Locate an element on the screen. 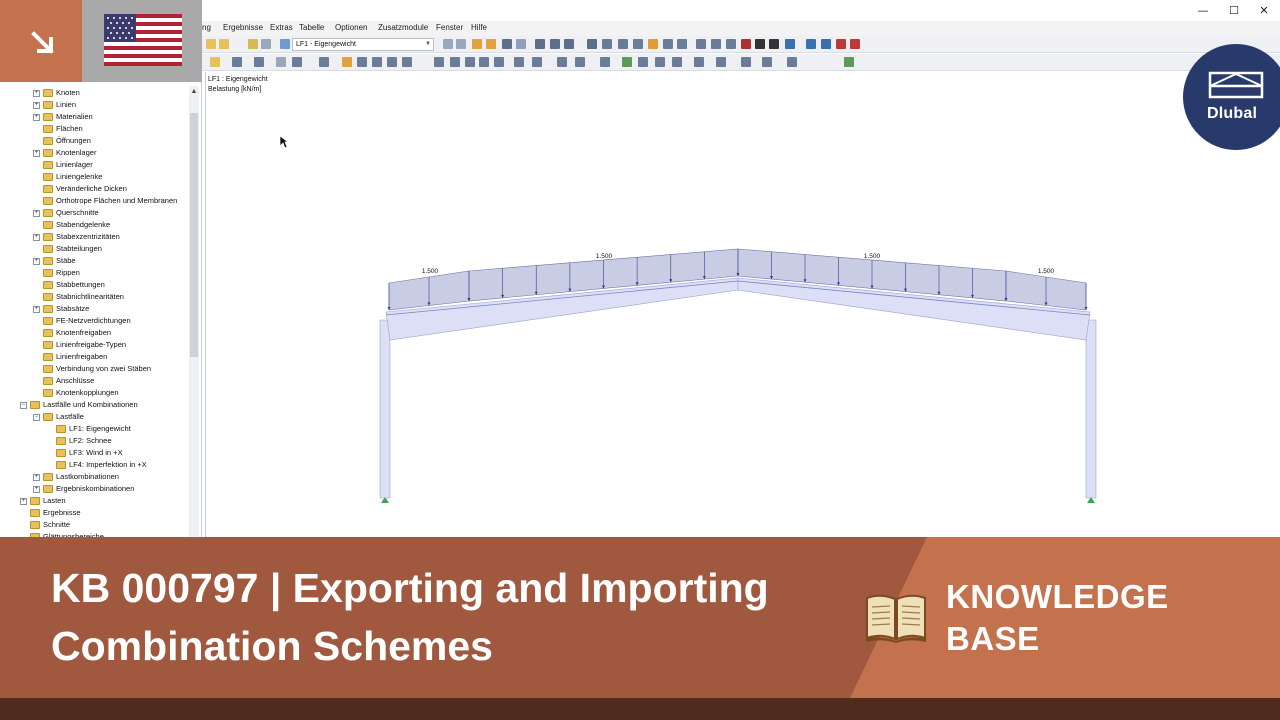 The image size is (1280, 720). article-title-line1: KB 000797 | Exporting and Importing is located at coordinates (410, 588).